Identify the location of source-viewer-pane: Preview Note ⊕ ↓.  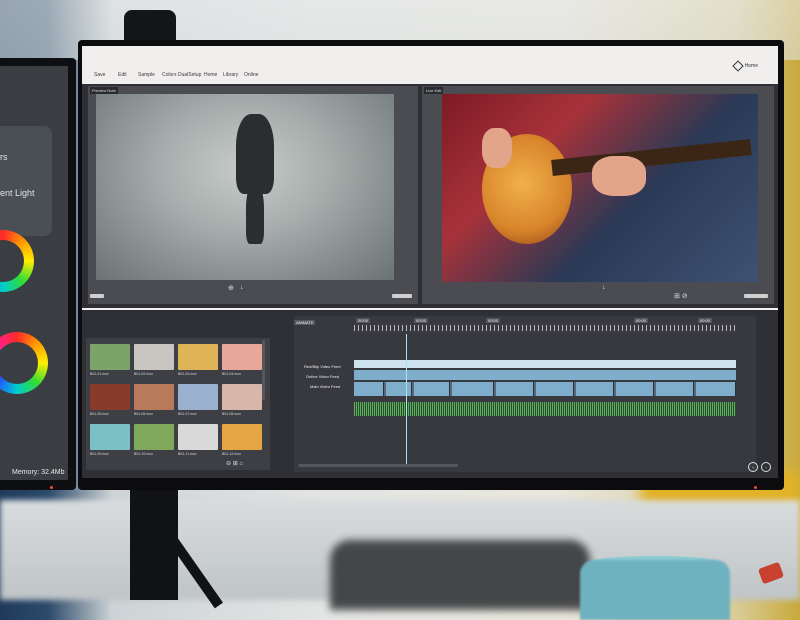
(253, 195).